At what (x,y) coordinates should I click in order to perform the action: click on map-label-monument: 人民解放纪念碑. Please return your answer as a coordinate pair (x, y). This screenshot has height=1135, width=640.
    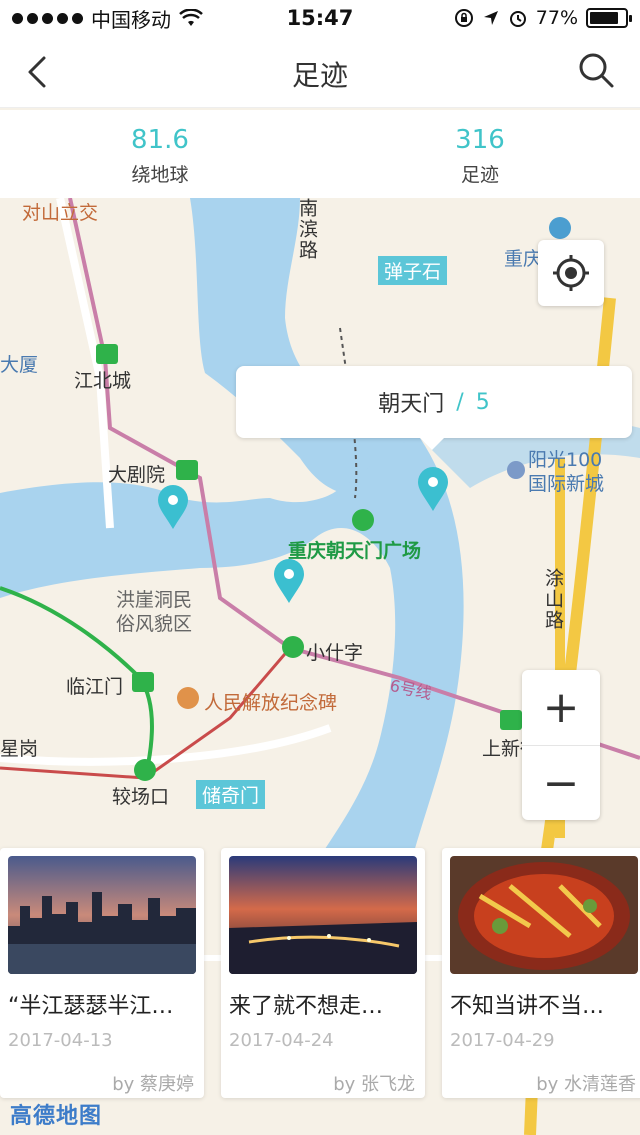
    Looking at the image, I should click on (271, 703).